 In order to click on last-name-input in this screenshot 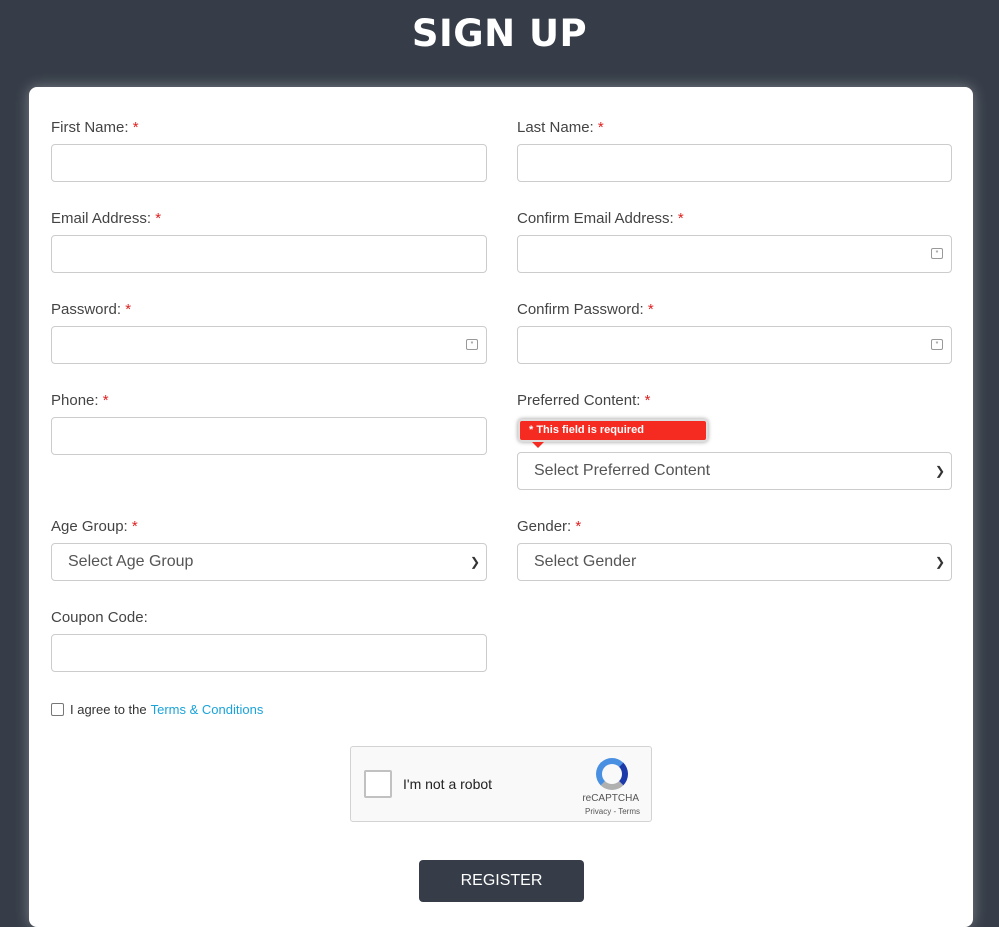, I will do `click(734, 163)`.